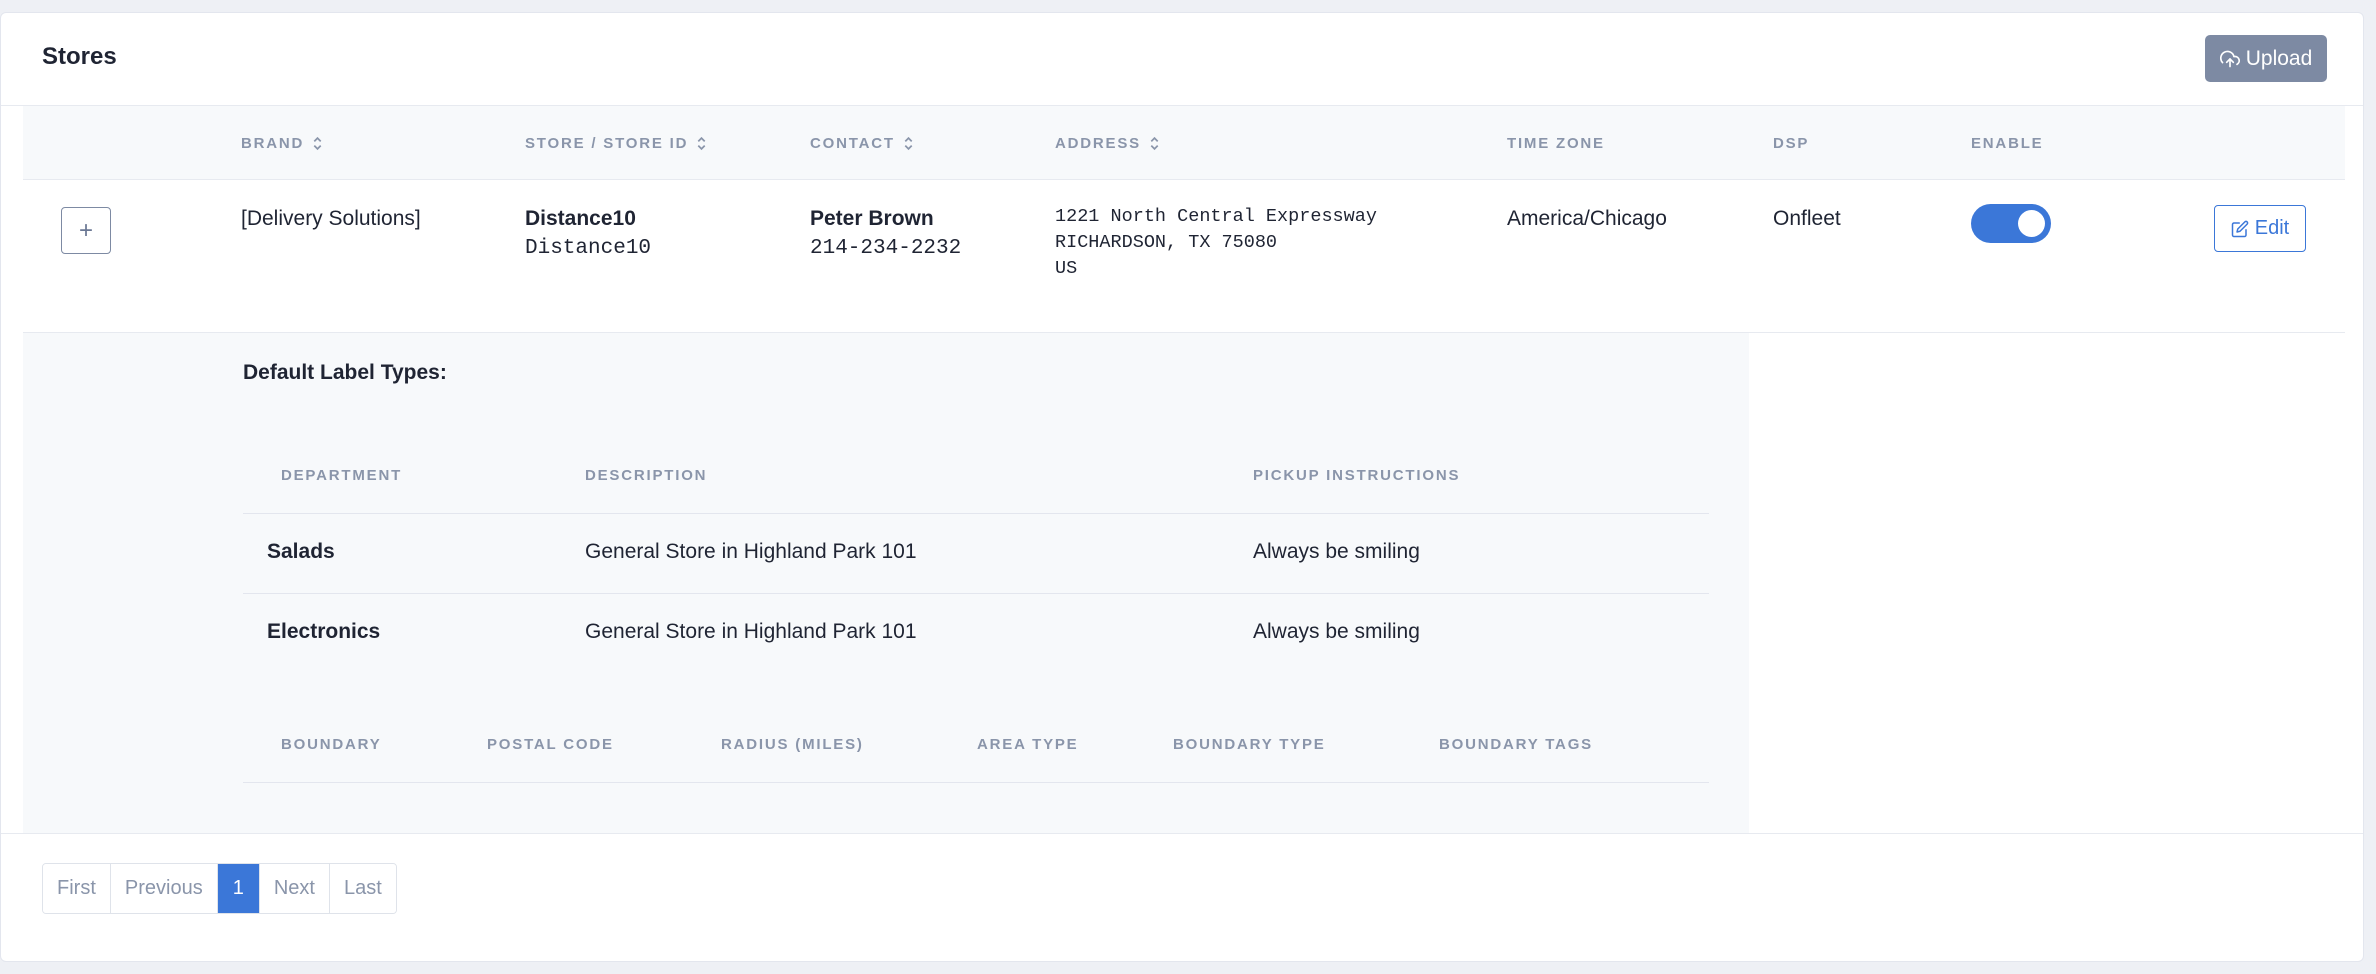  Describe the element at coordinates (77, 888) in the screenshot. I see `page-first: First` at that location.